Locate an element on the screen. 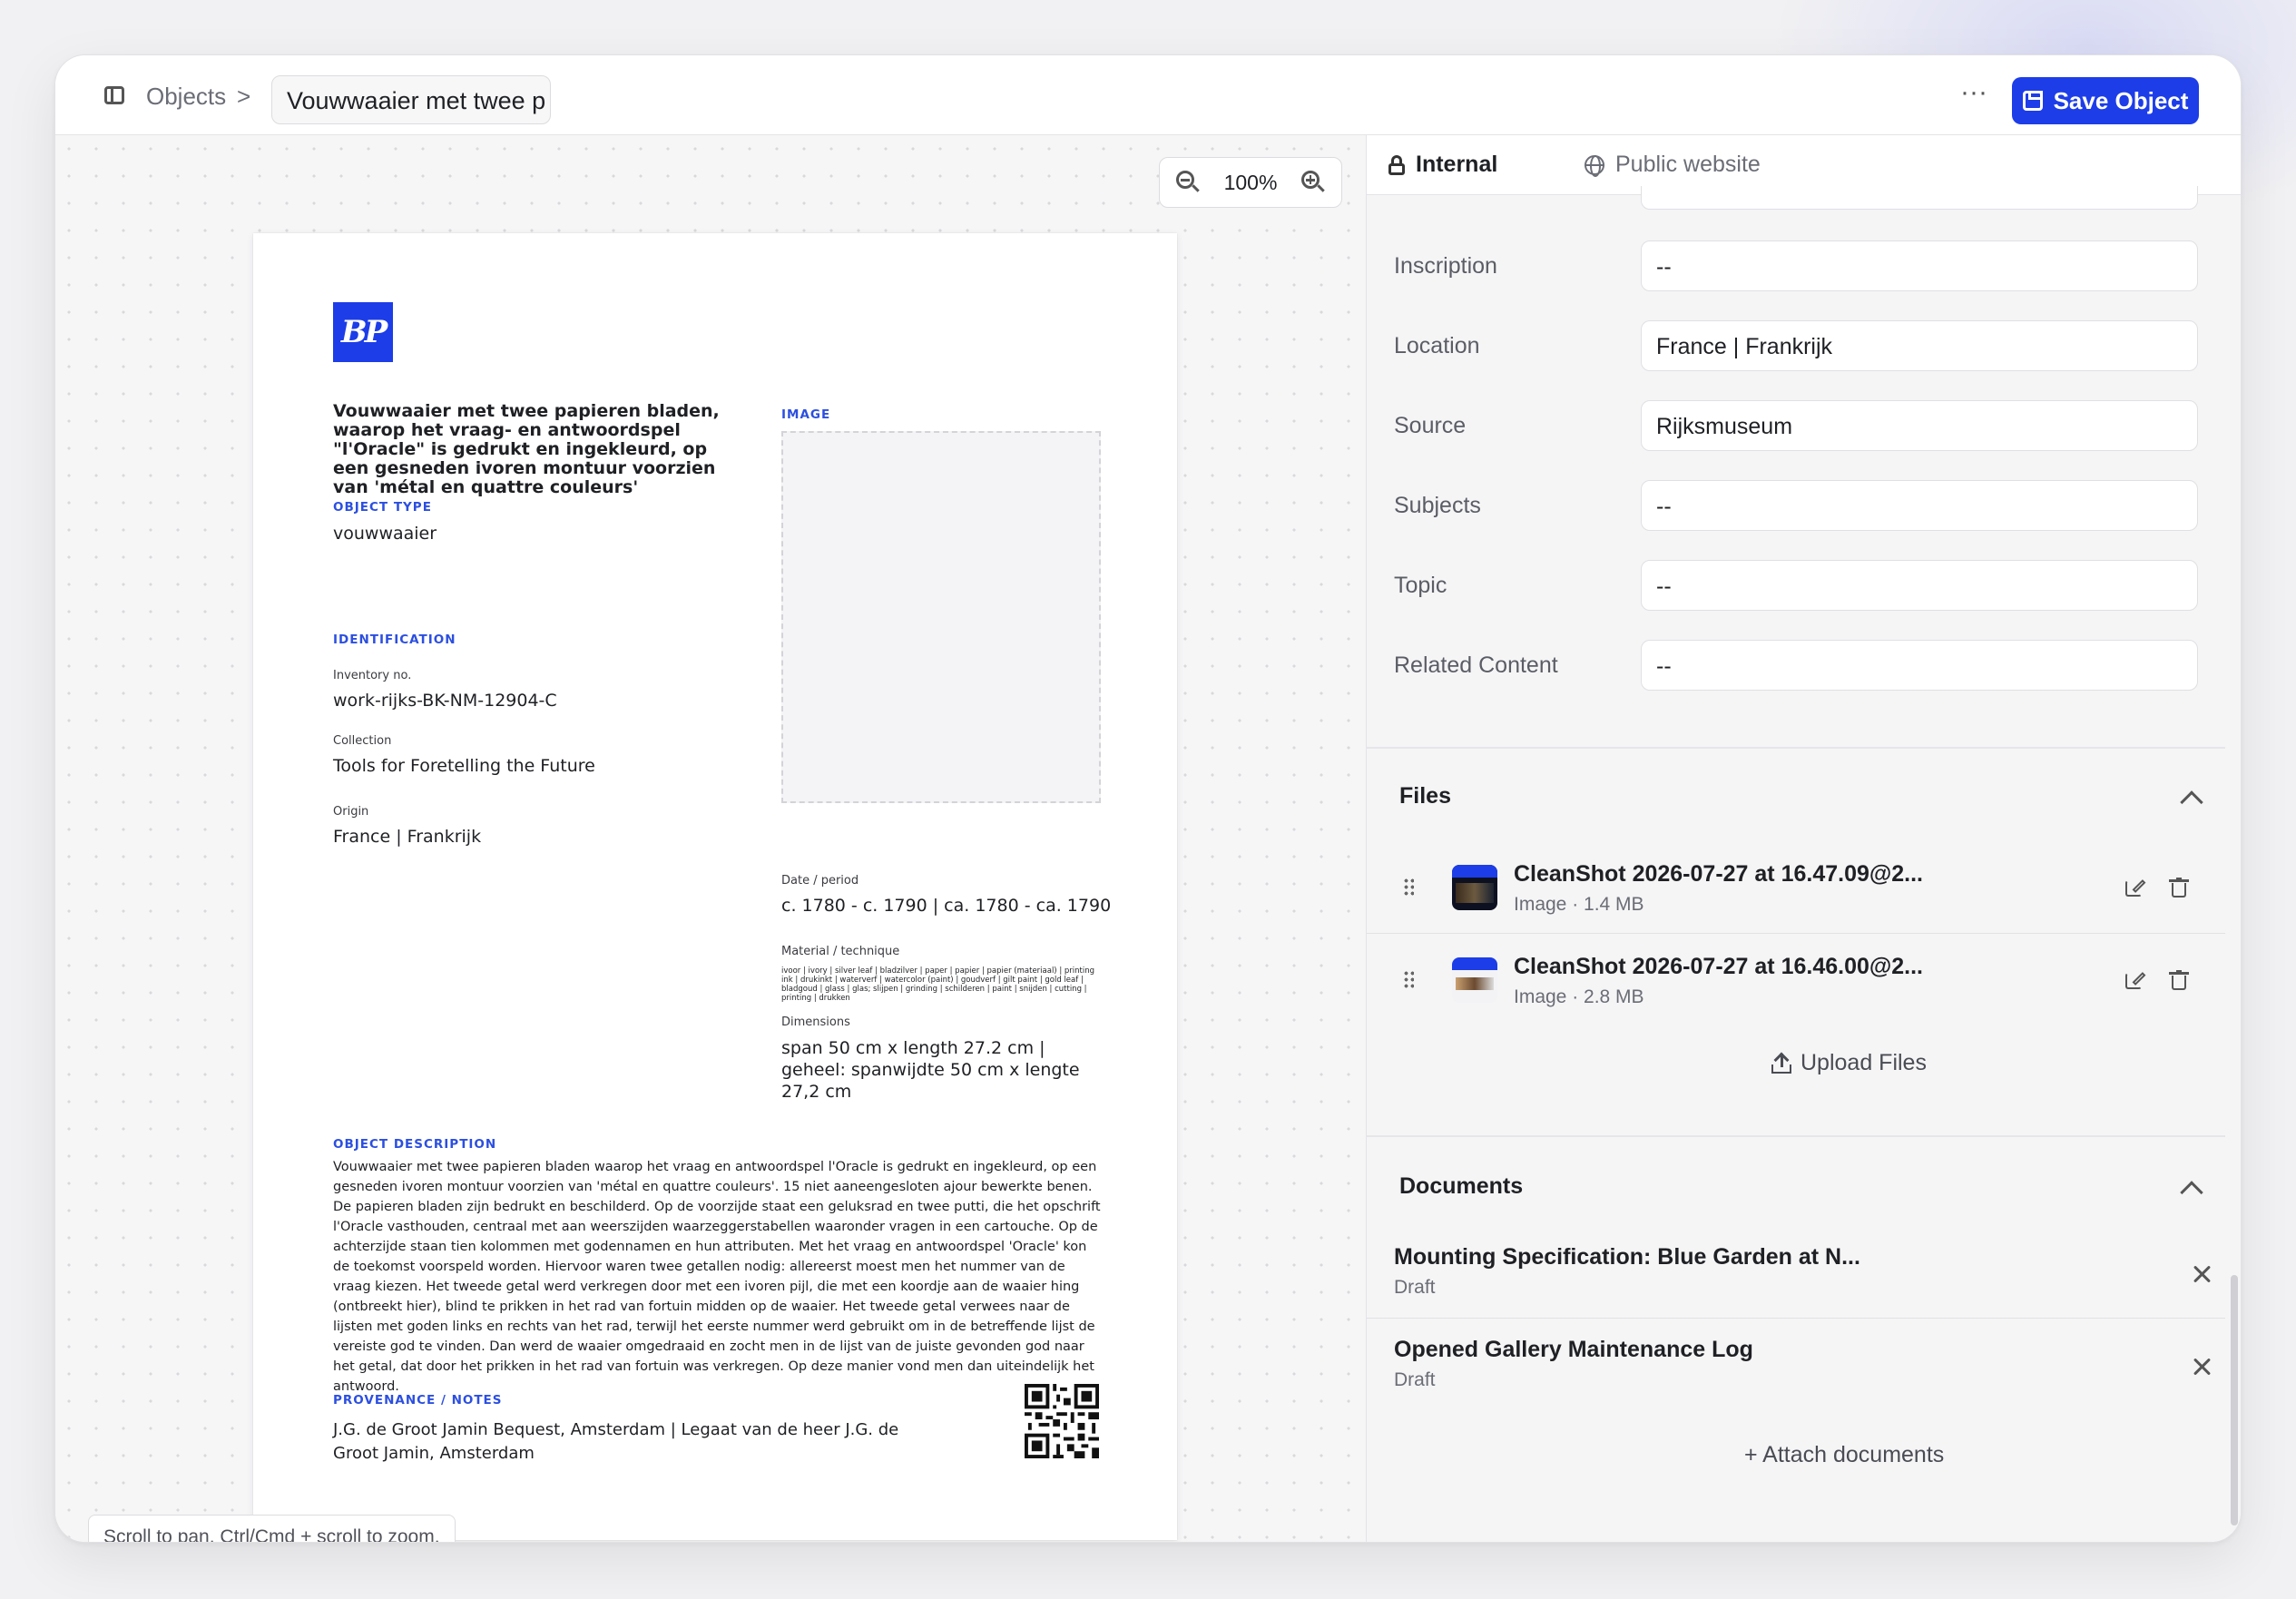  zoom-in-icon is located at coordinates (1312, 182).